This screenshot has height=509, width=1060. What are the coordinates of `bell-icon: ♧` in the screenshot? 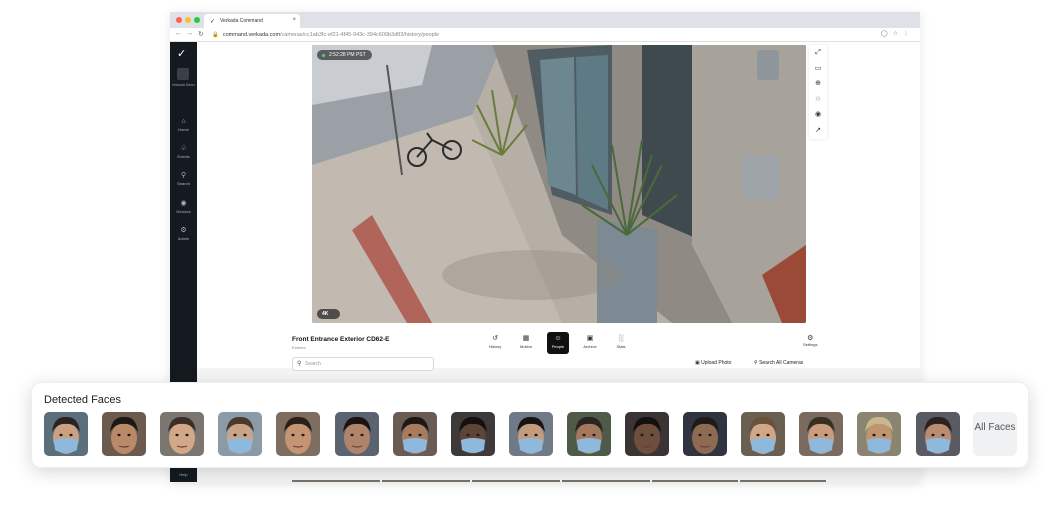 It's located at (183, 148).